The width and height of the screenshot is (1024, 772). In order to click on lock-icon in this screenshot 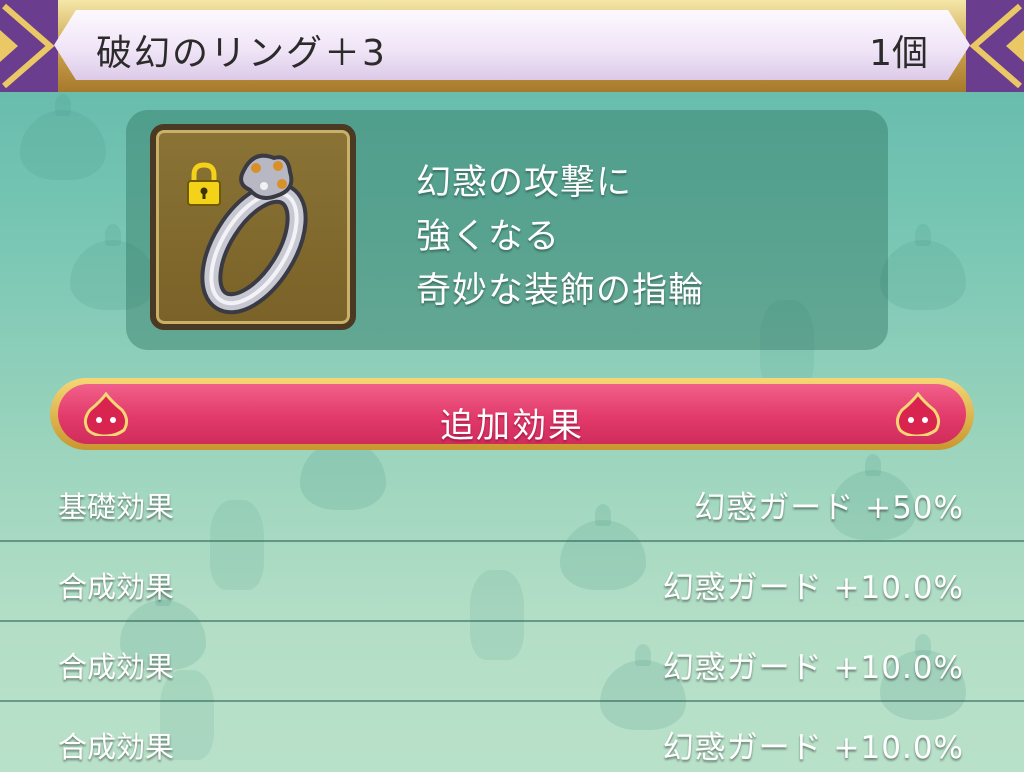, I will do `click(204, 184)`.